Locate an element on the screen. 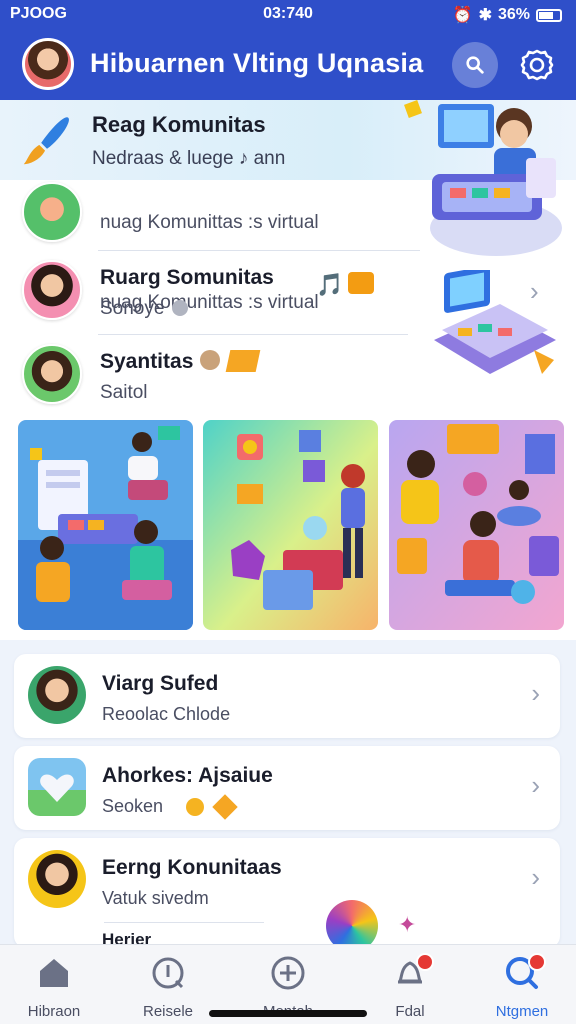  heart-thumbnail is located at coordinates (57, 787).